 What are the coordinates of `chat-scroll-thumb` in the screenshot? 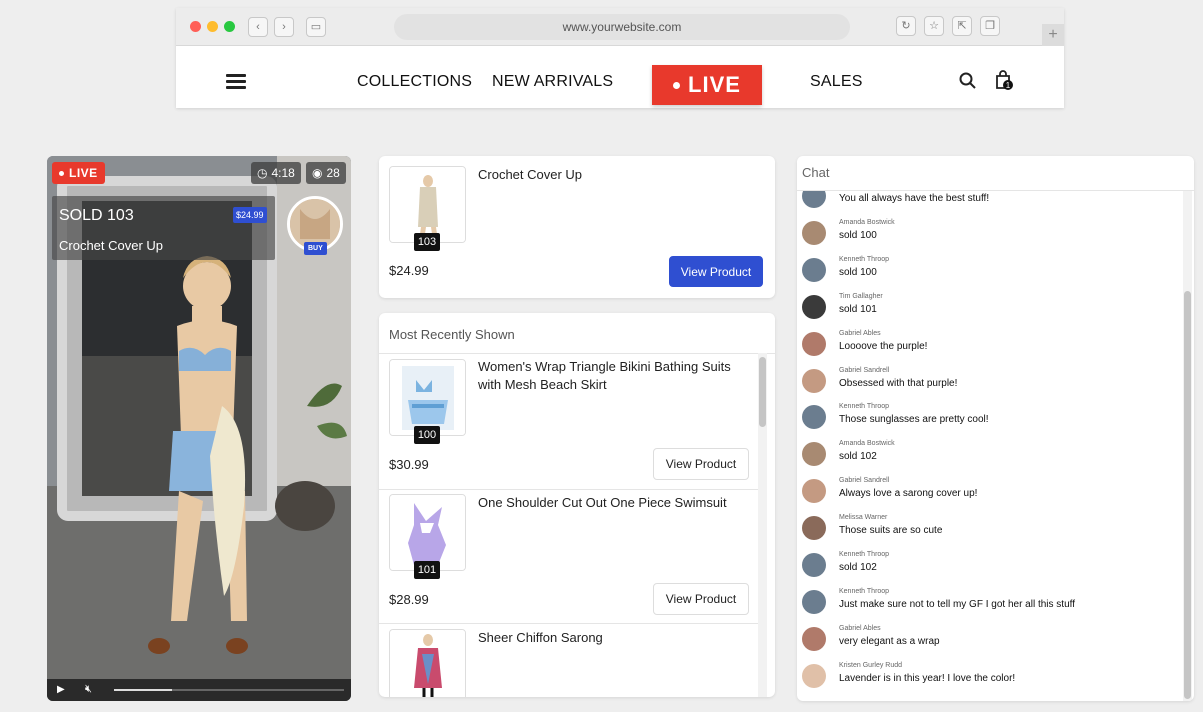 It's located at (1187, 495).